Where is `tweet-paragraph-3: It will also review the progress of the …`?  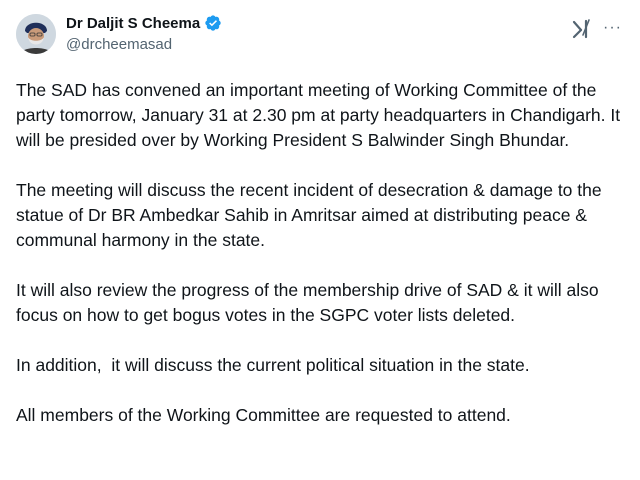 tweet-paragraph-3: It will also review the progress of the … is located at coordinates (310, 302).